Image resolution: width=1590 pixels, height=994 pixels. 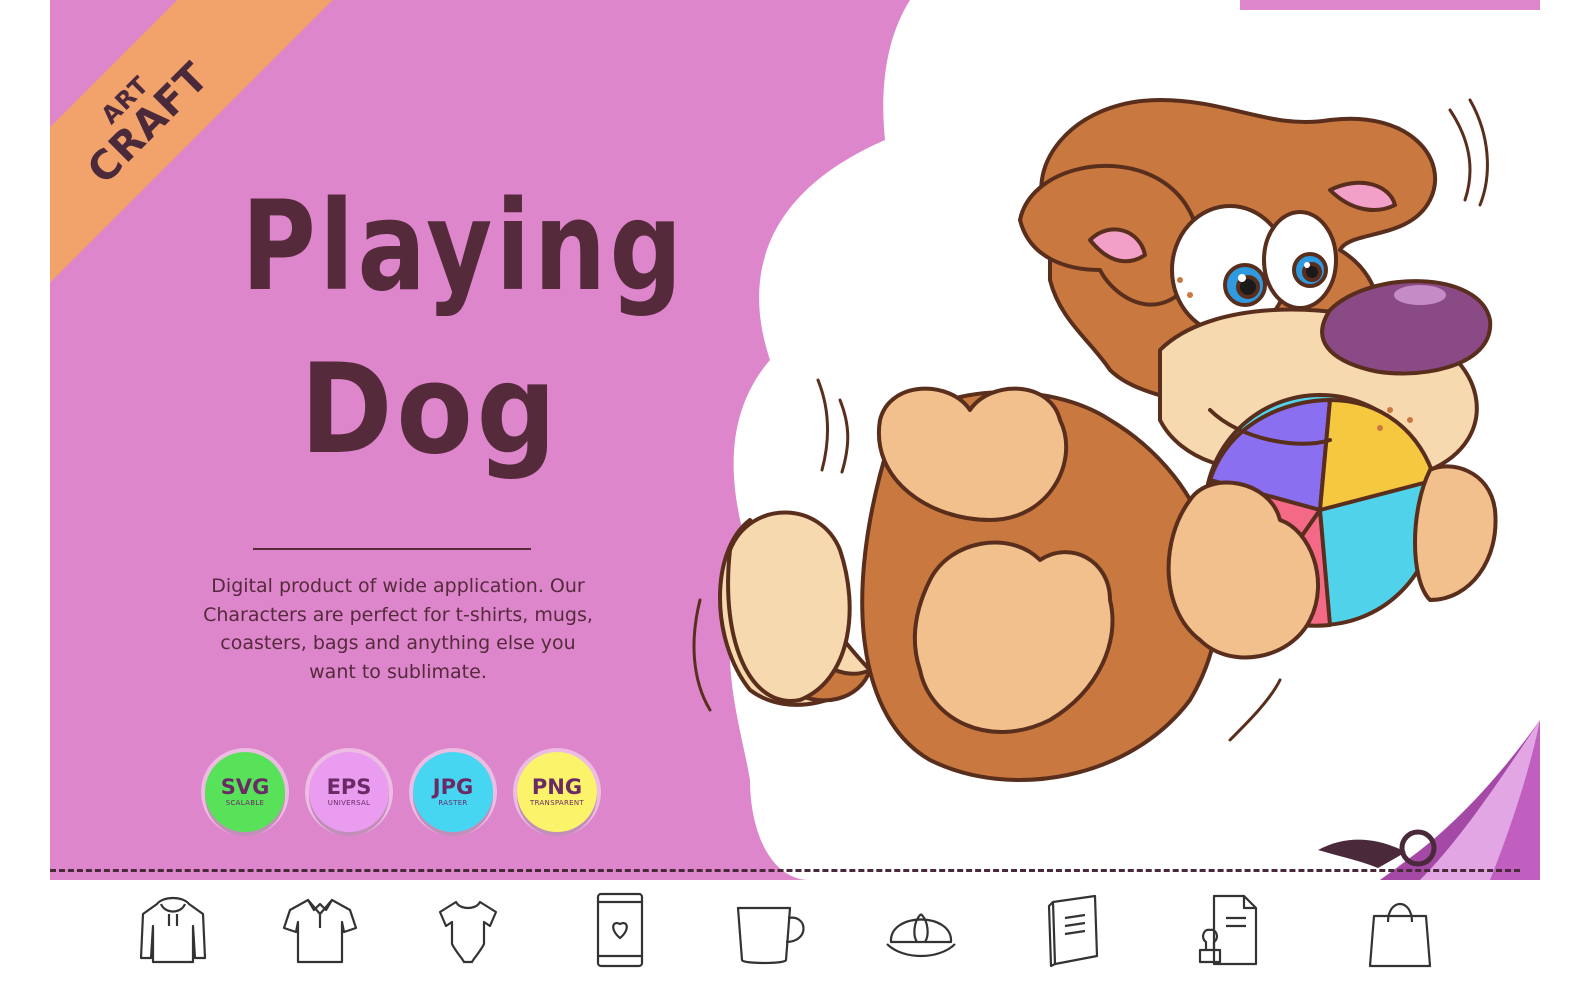 I want to click on cap-icon, so click(x=921, y=930).